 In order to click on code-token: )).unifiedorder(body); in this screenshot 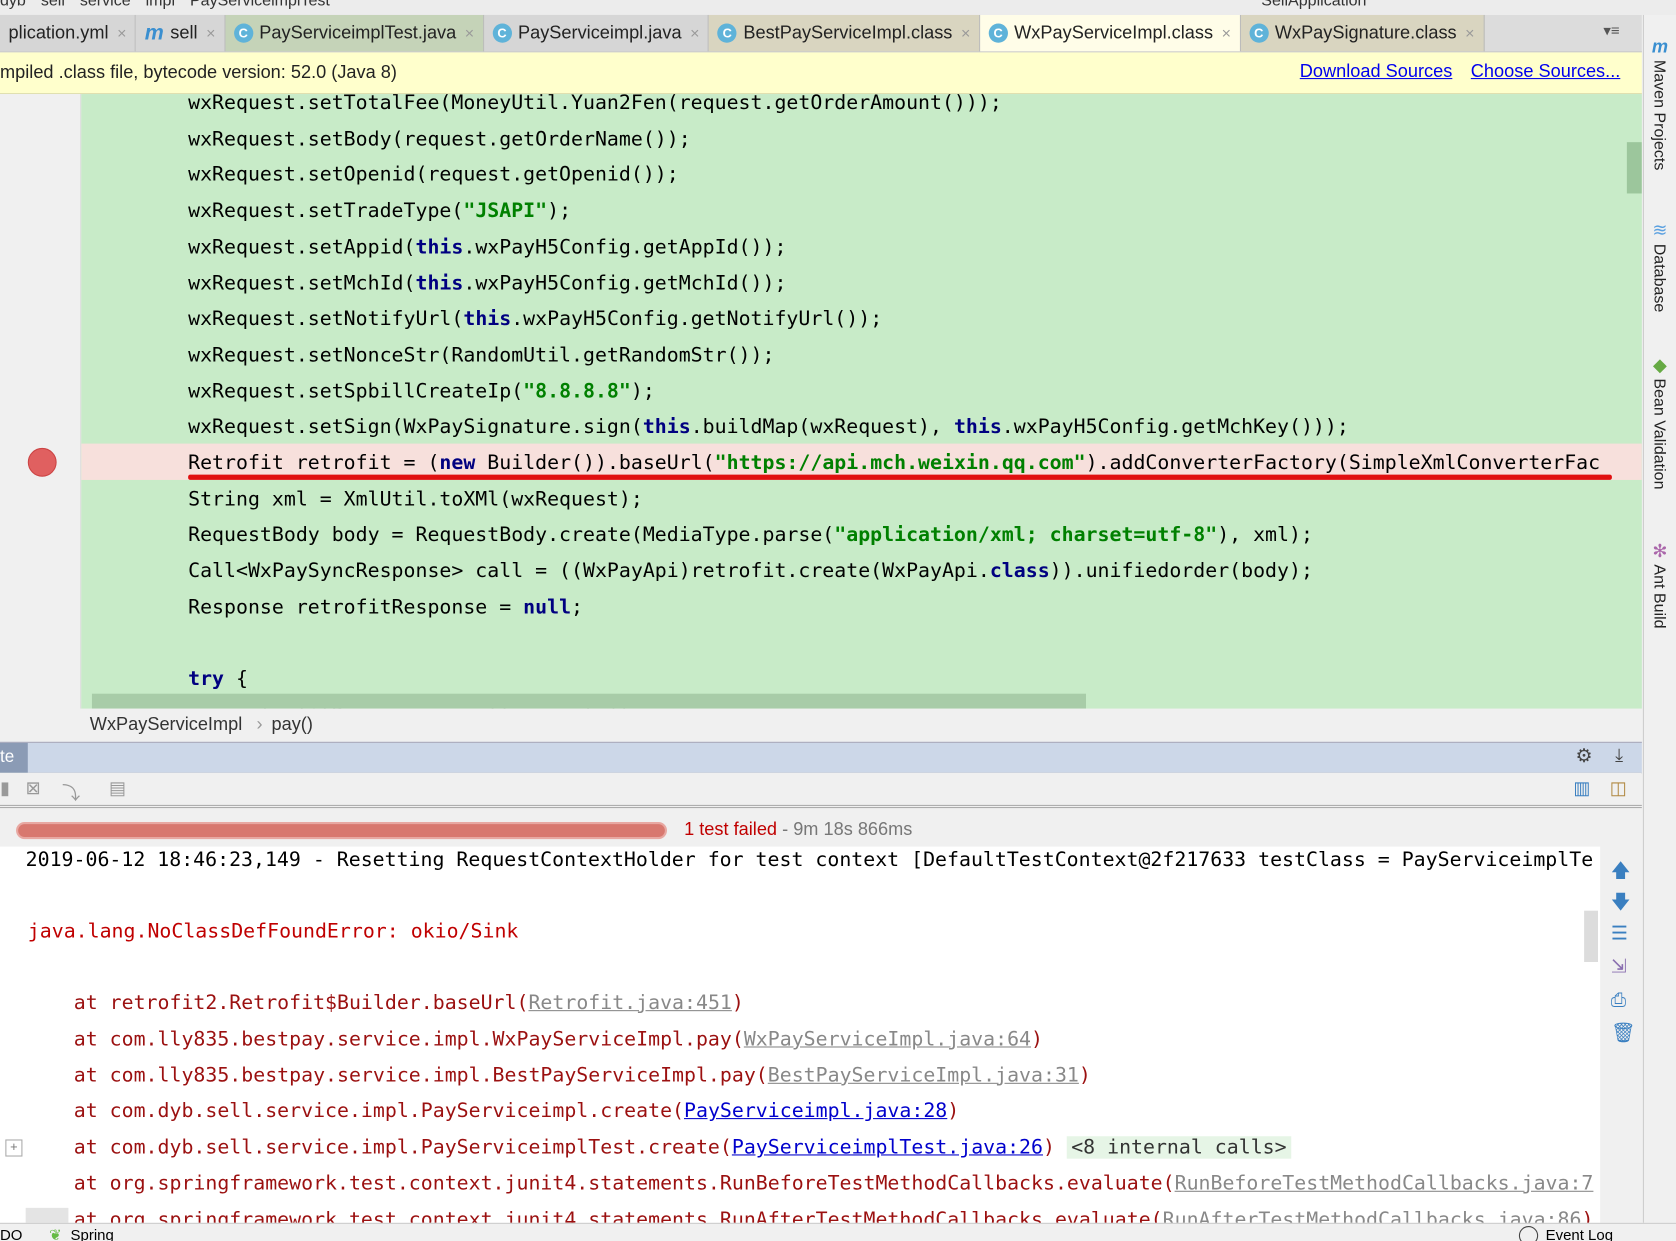, I will do `click(1181, 571)`.